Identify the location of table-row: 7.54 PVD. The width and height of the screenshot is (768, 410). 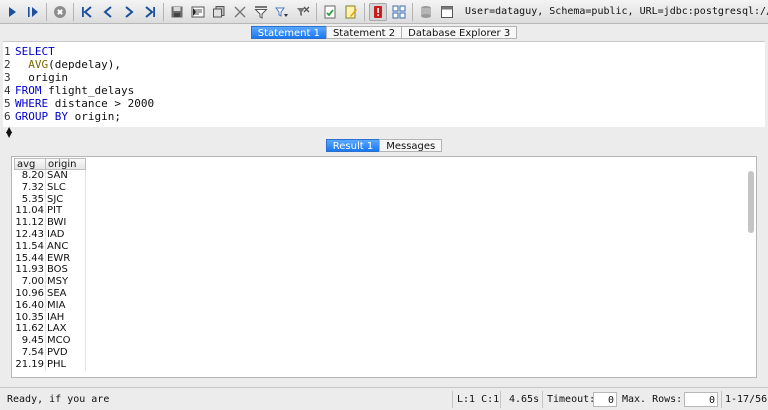
(50, 352).